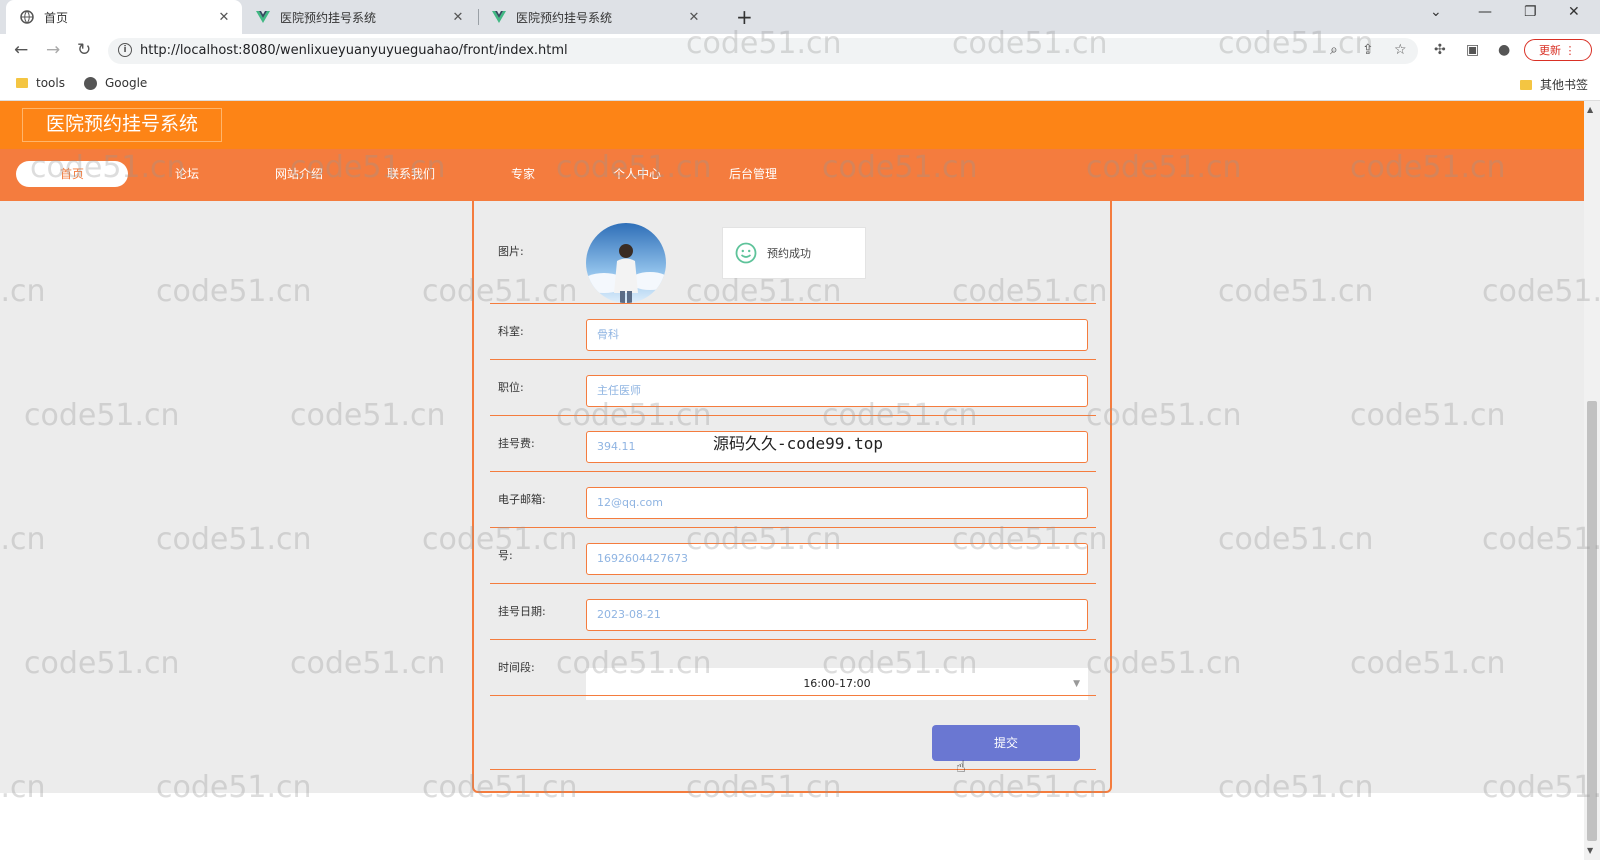  I want to click on restore-icon: ❐, so click(1530, 12).